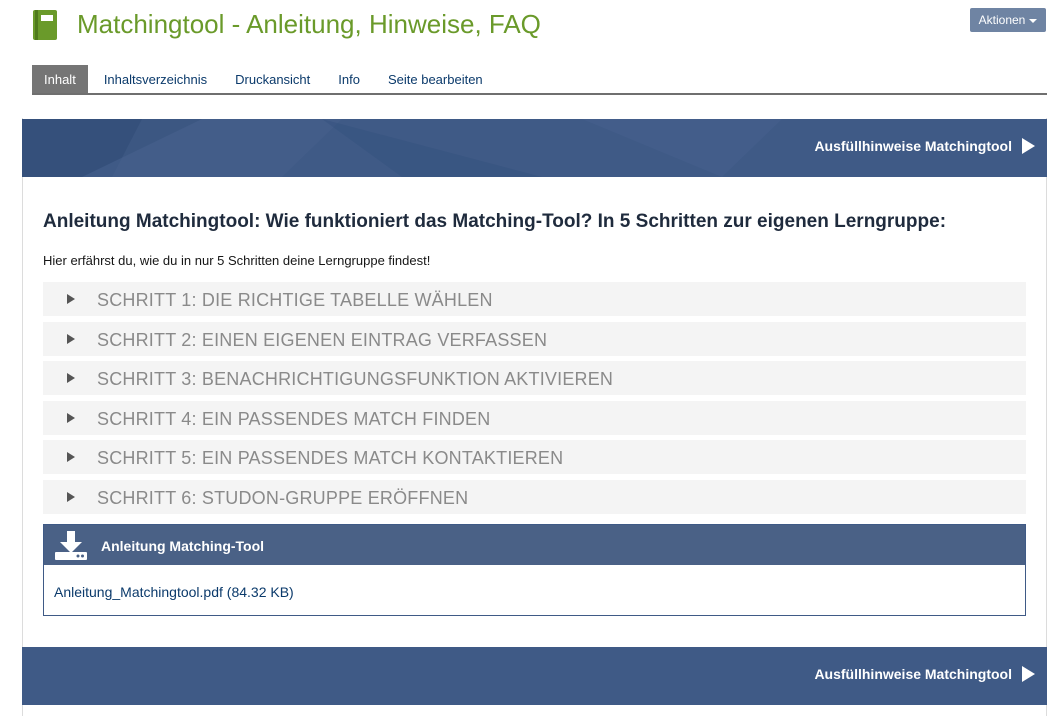 The height and width of the screenshot is (716, 1055). I want to click on banner-top: Ausfüllhinweise Matchingtool, so click(534, 148).